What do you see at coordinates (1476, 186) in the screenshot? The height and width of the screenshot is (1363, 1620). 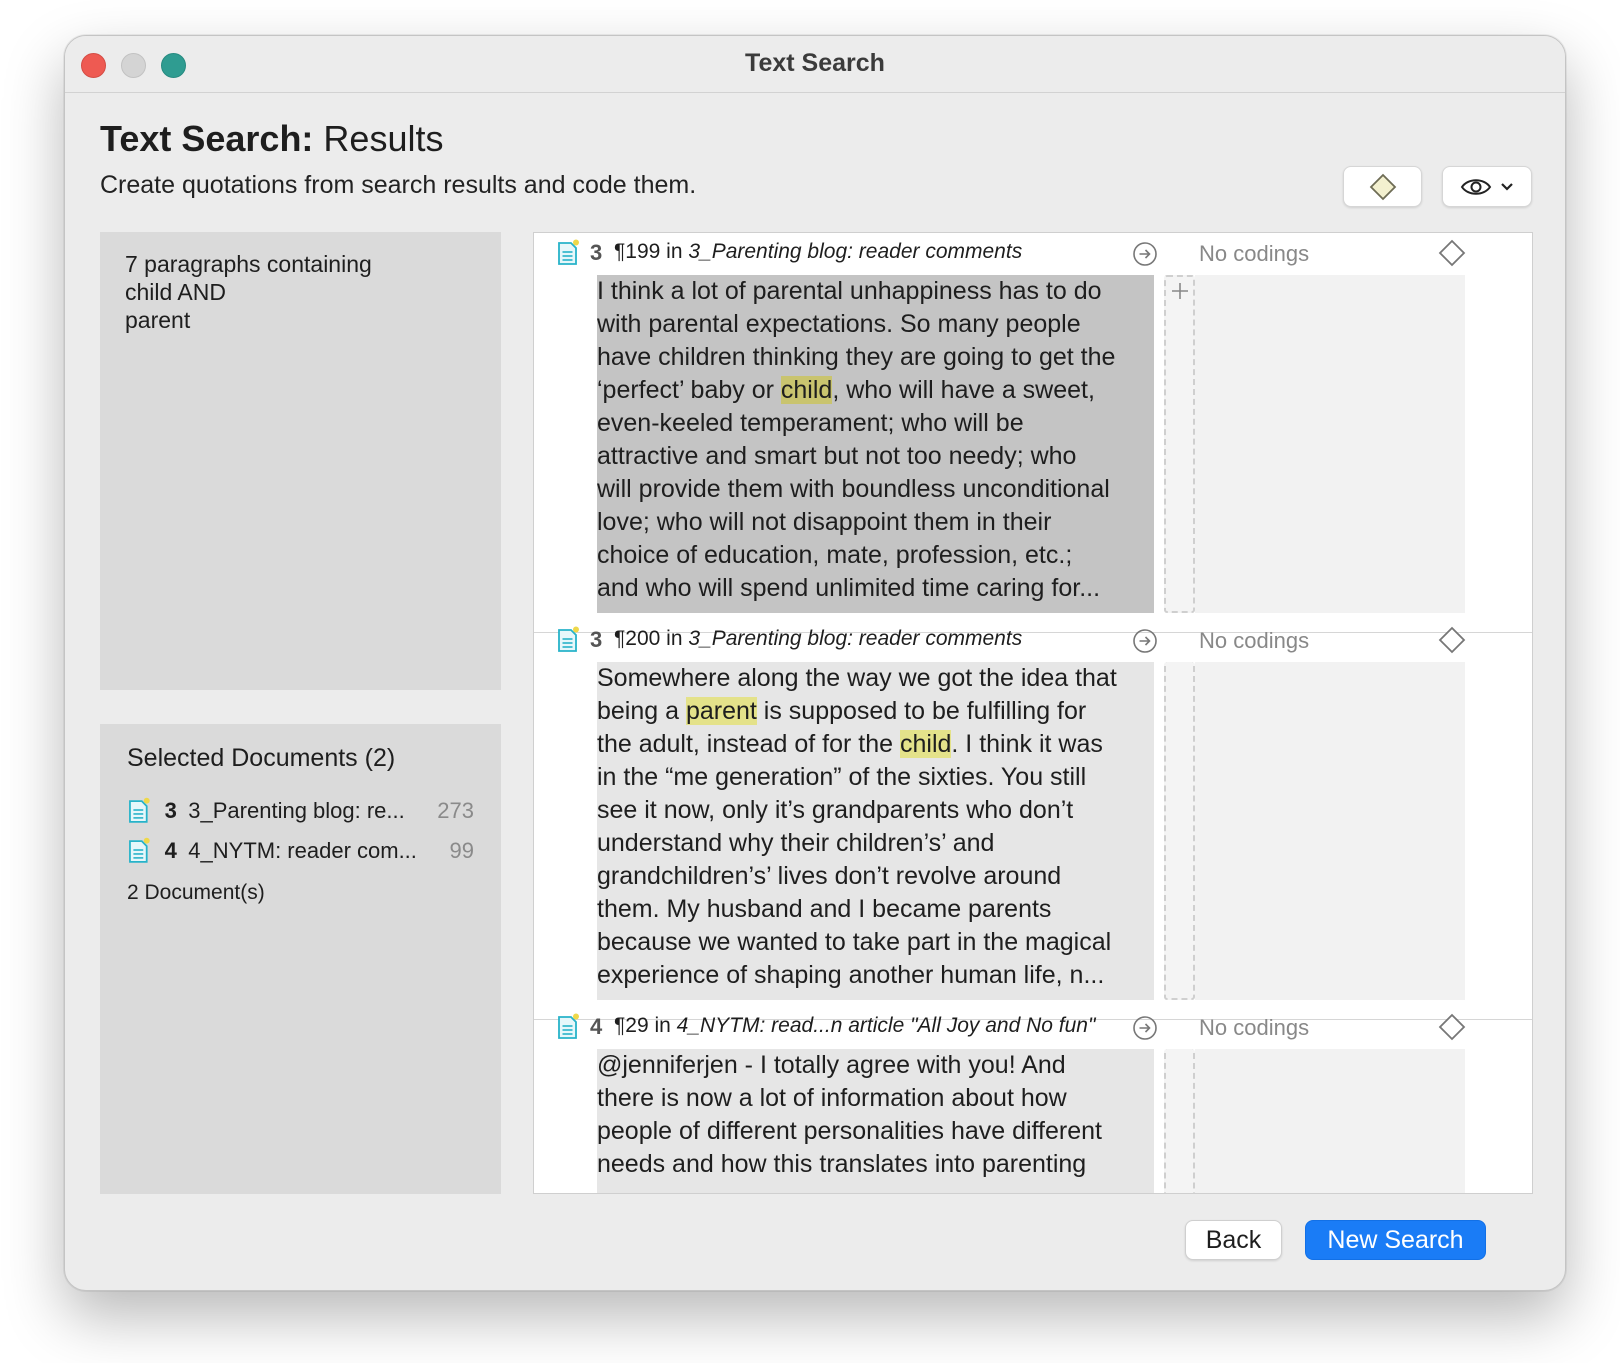 I see `eye-icon` at bounding box center [1476, 186].